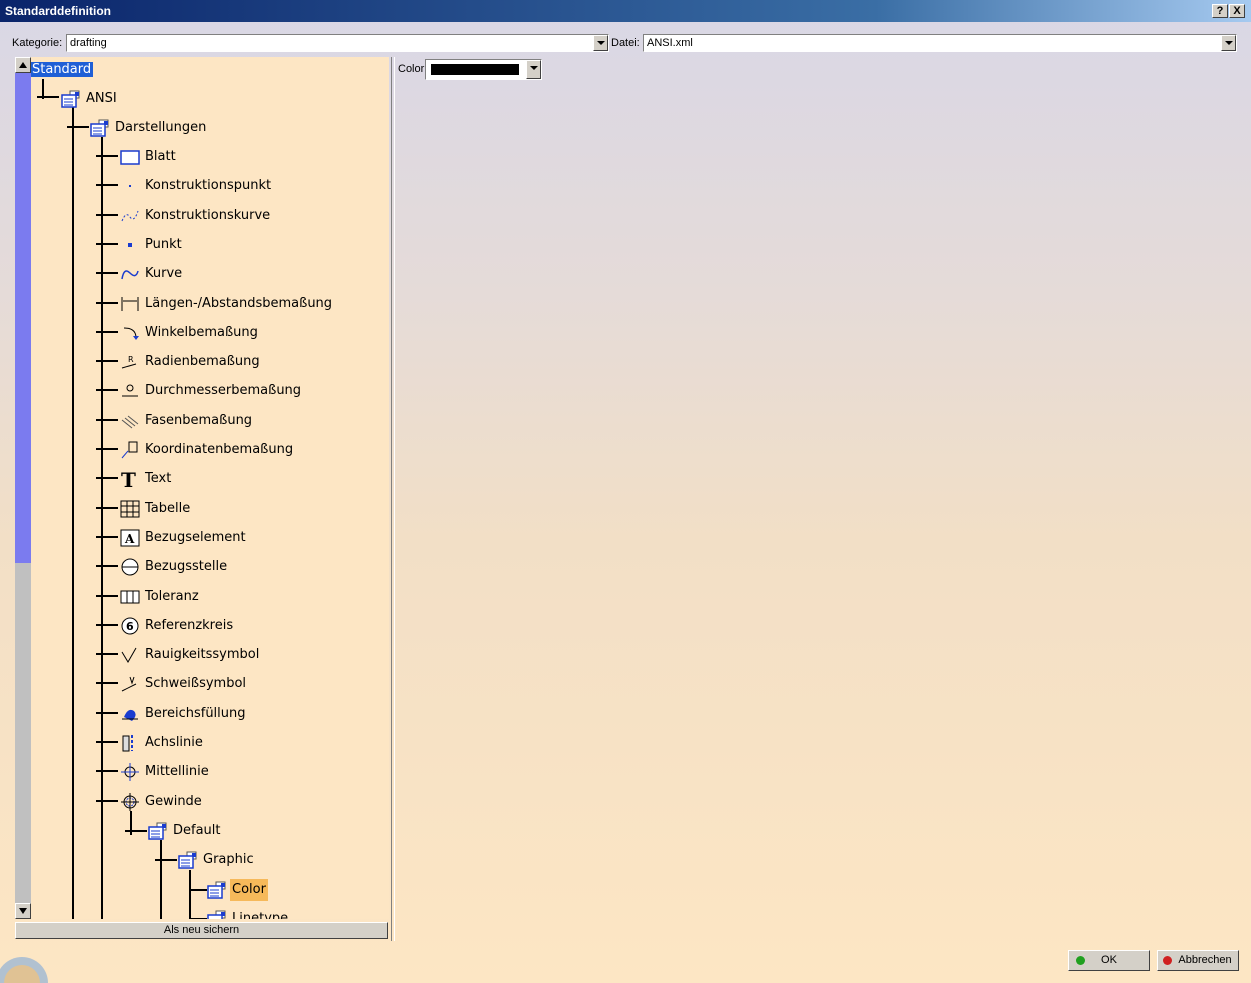  I want to click on datei-dropdown-icon, so click(1228, 43).